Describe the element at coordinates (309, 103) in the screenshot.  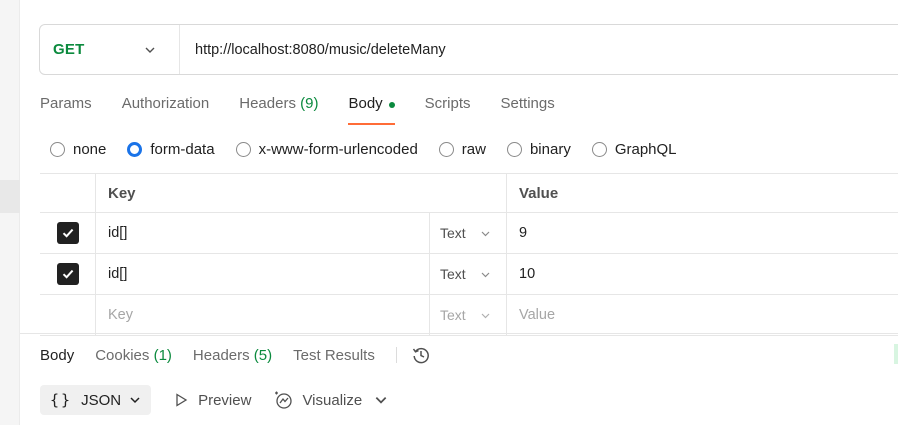
I see `headers-count: (9)` at that location.